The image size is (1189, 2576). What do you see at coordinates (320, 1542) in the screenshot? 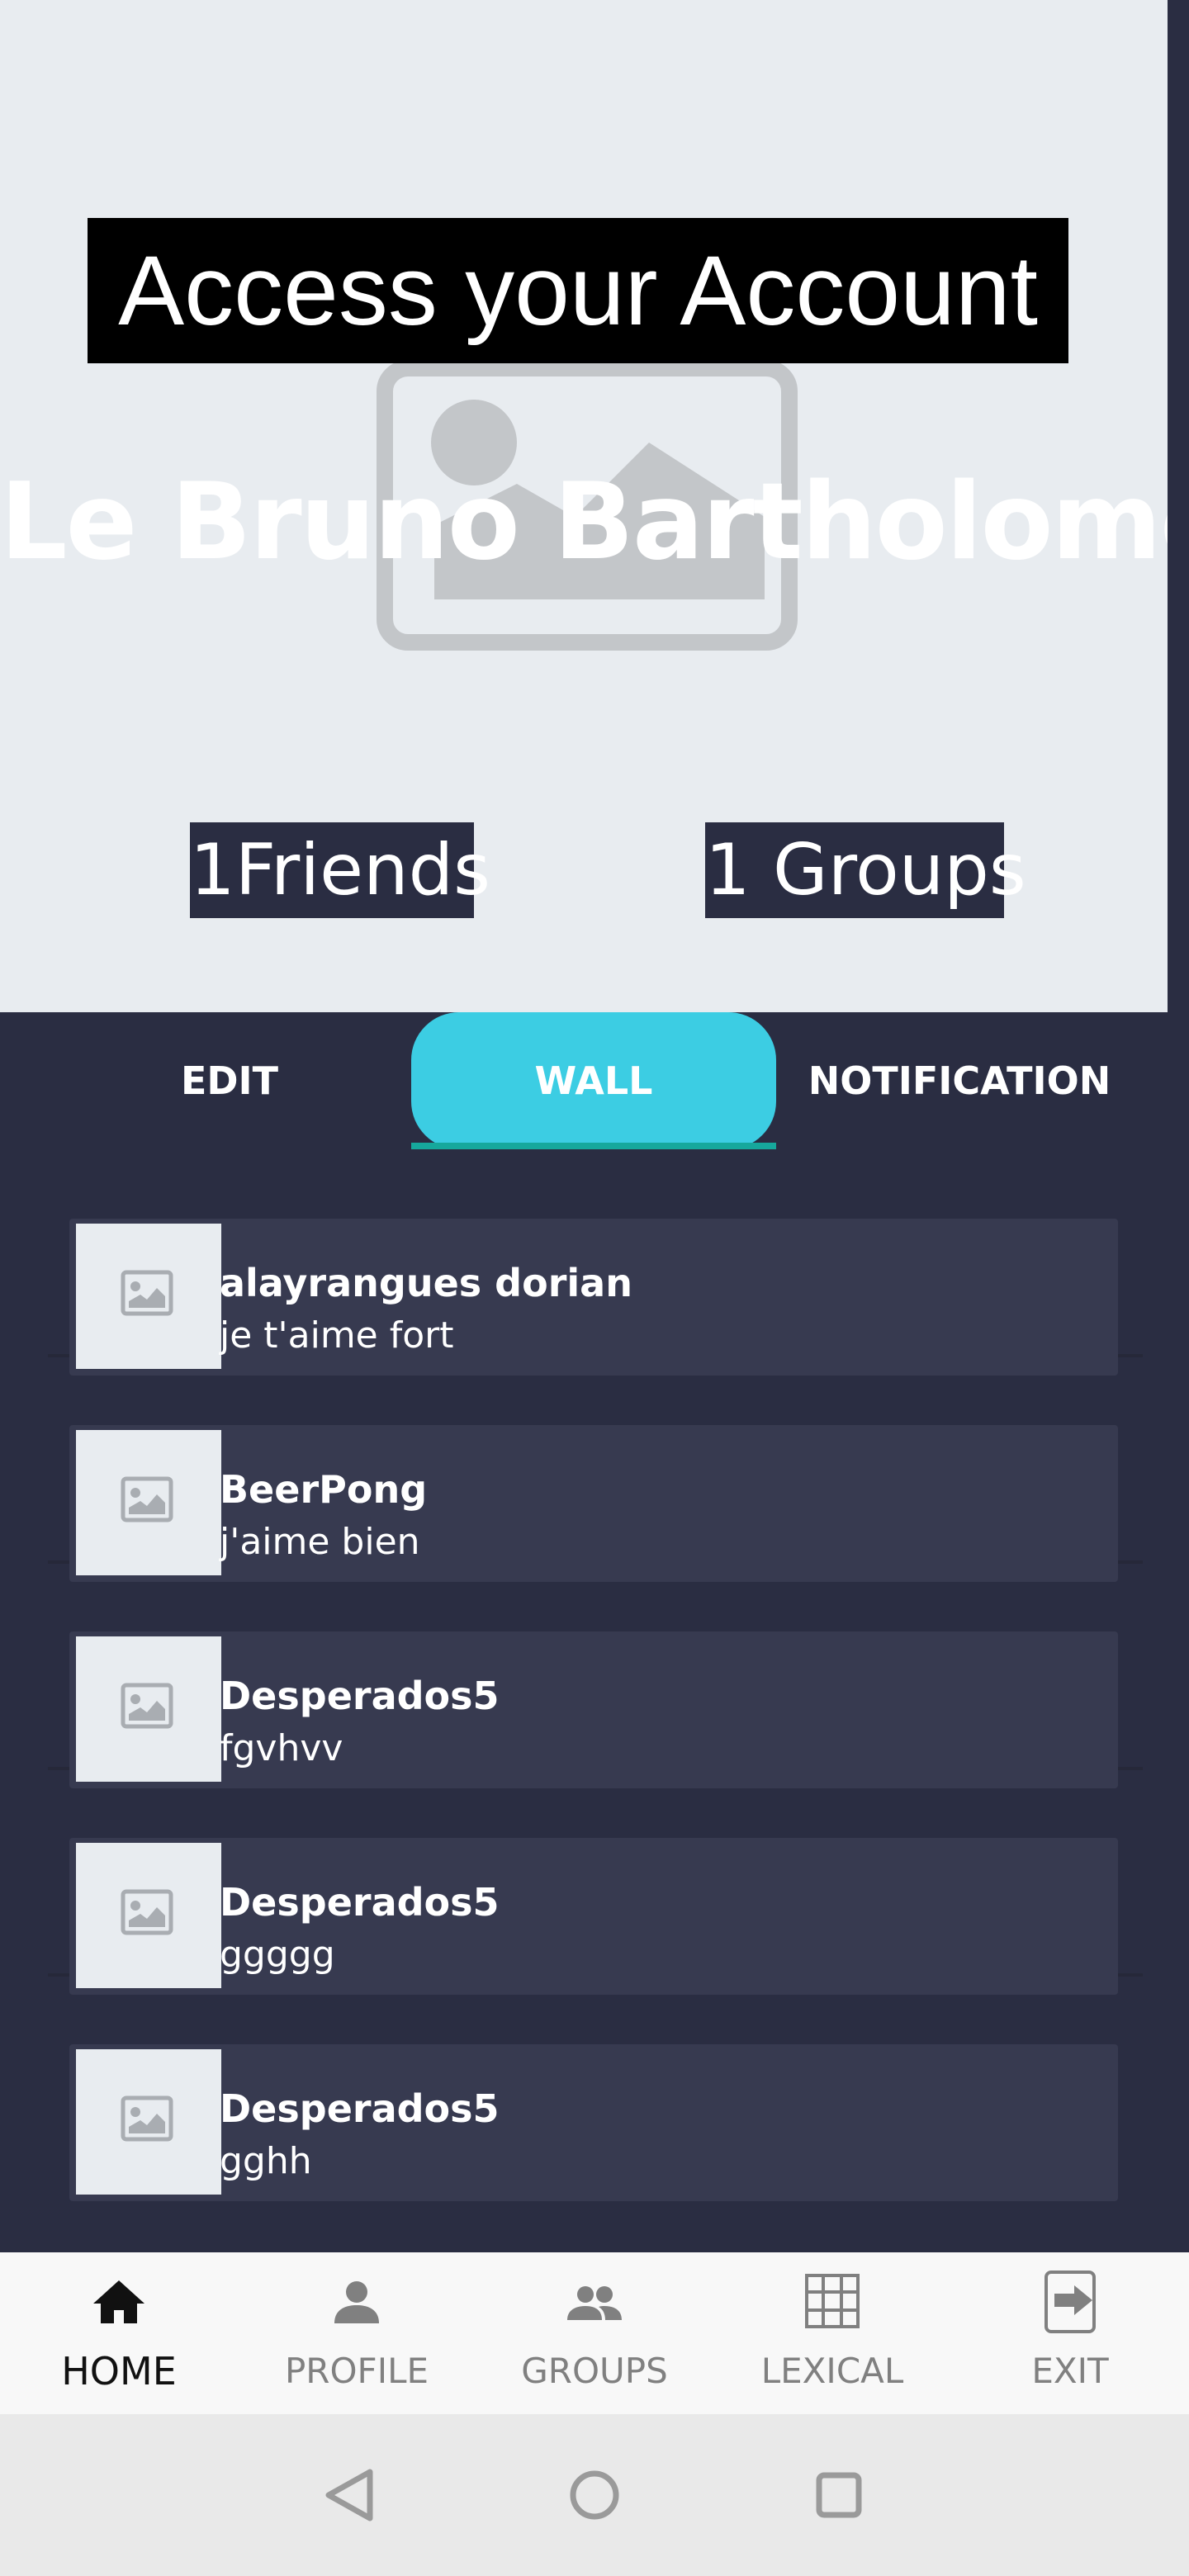
I see `post-message: j'aime bien` at bounding box center [320, 1542].